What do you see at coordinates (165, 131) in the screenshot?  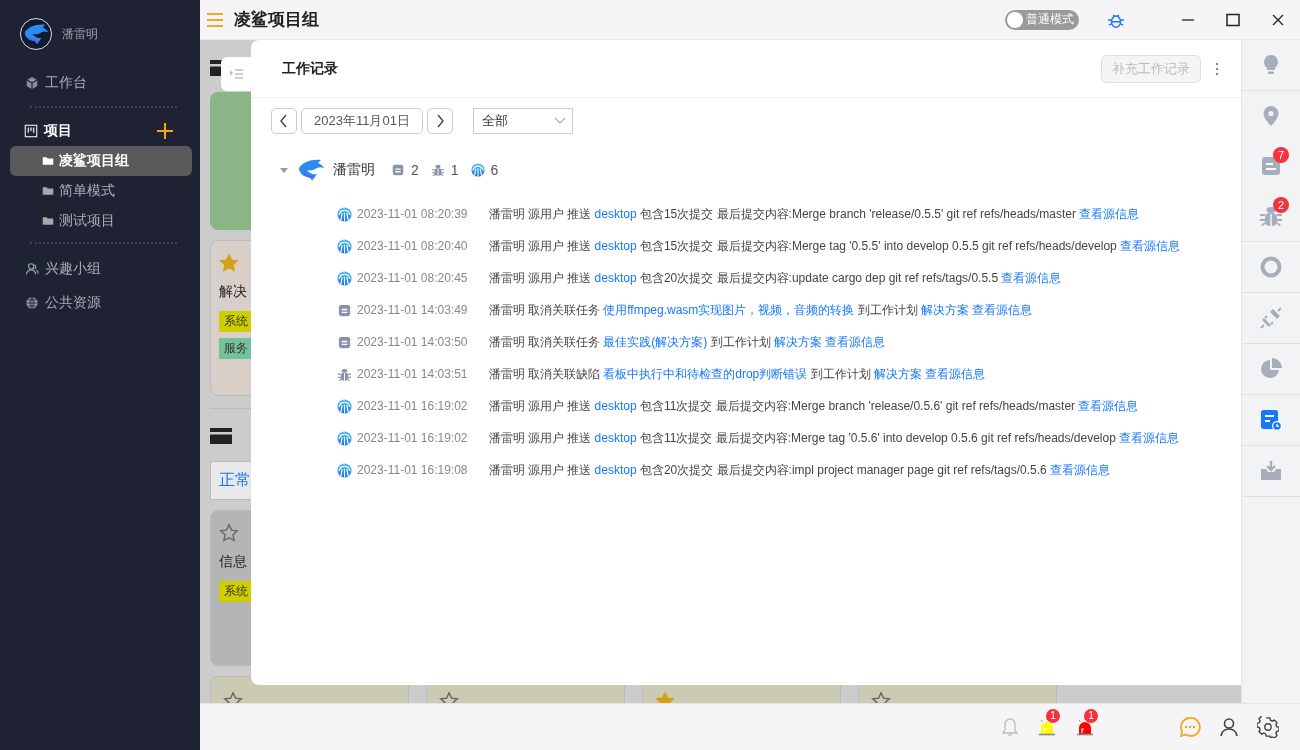 I see `add-icon` at bounding box center [165, 131].